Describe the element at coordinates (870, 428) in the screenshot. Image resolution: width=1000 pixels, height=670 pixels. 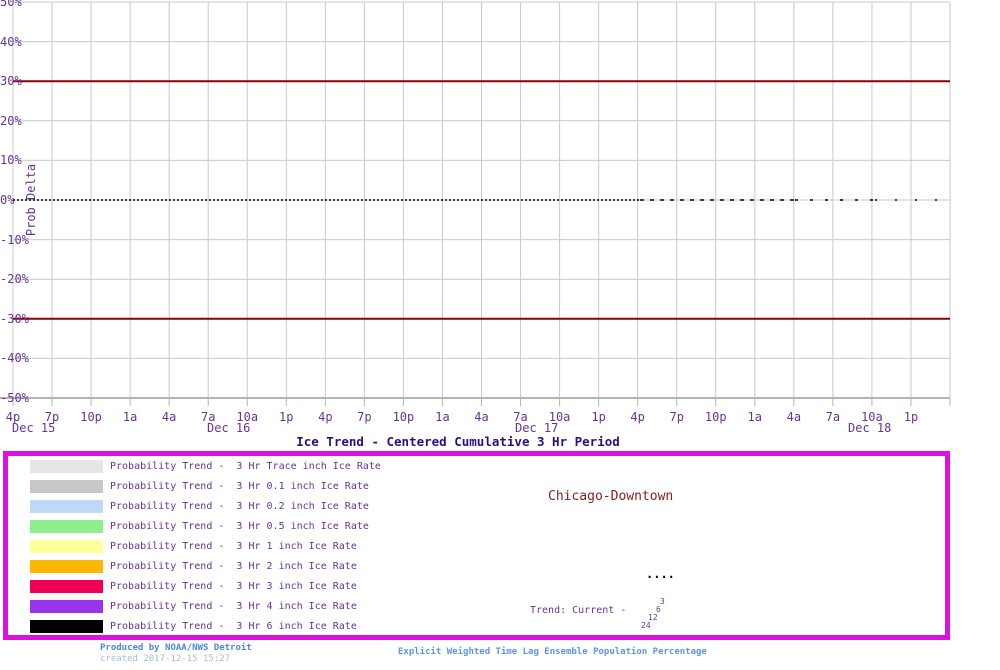
I see `x-date-label: Dec 18` at that location.